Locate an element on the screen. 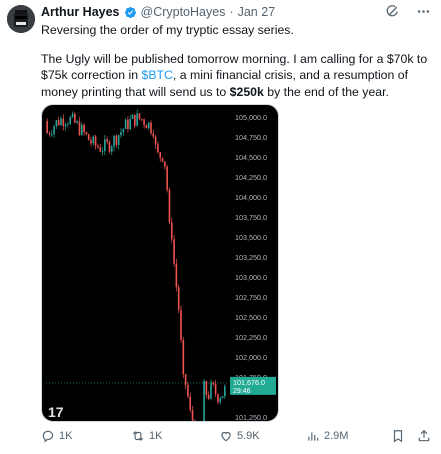  bookmark-button is located at coordinates (398, 436).